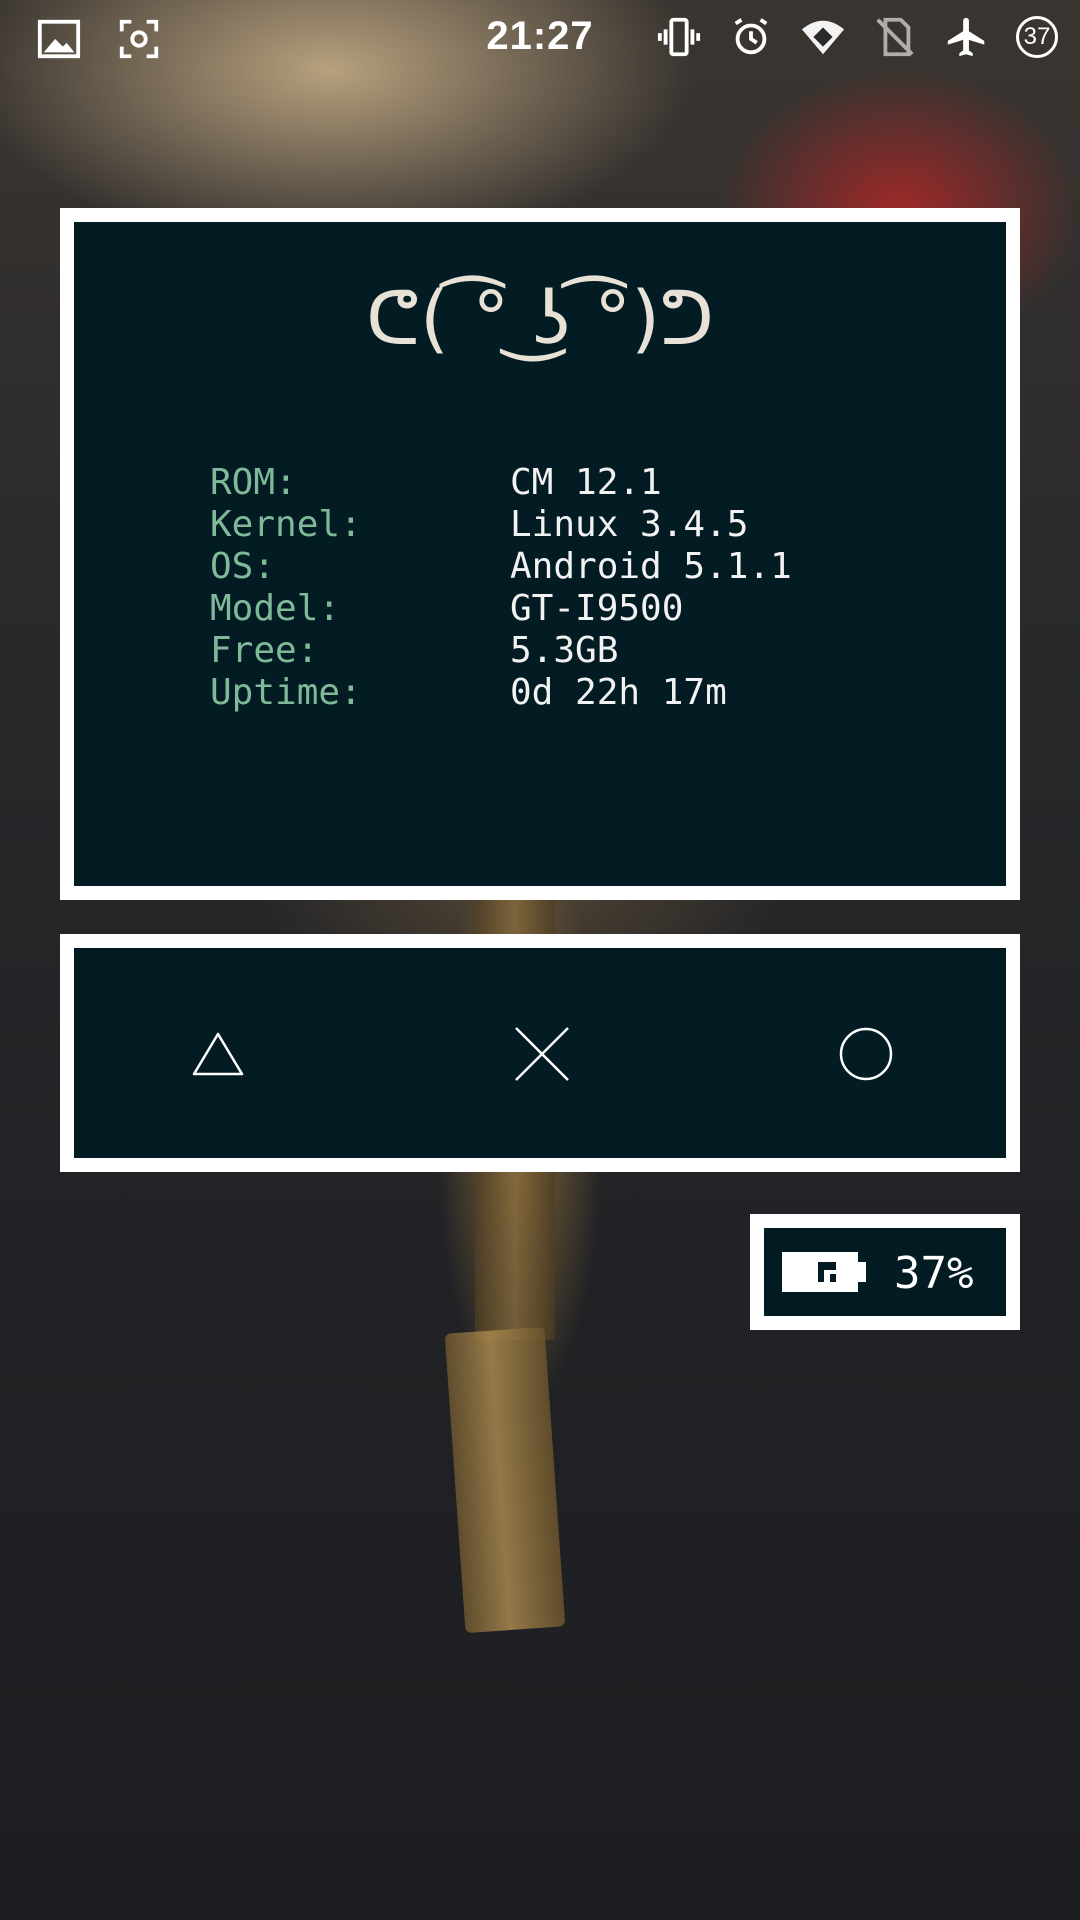  What do you see at coordinates (501, 567) in the screenshot?
I see `info-row: OS: Android 5.1.1` at bounding box center [501, 567].